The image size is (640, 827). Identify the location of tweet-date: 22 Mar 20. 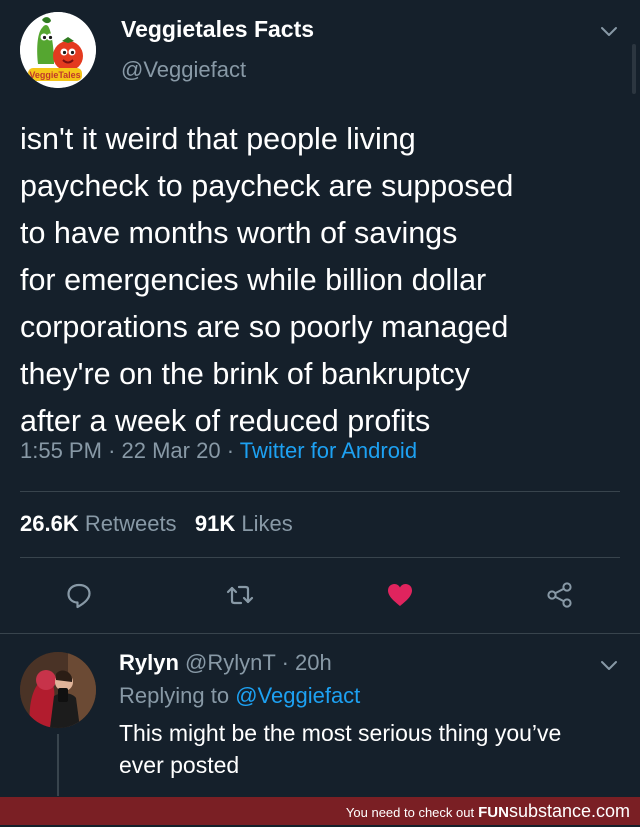
(171, 450).